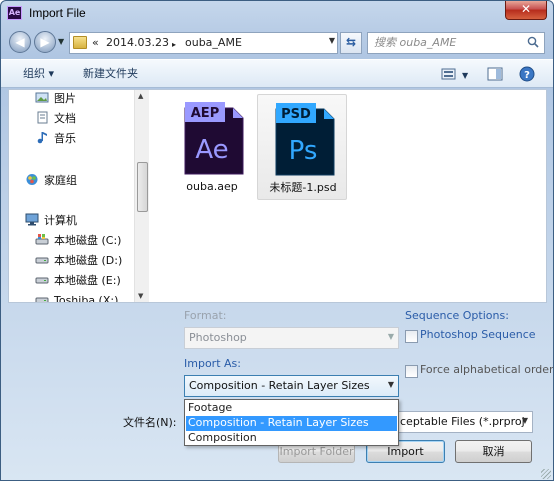 This screenshot has height=481, width=554. What do you see at coordinates (277, 14) in the screenshot?
I see `title-bar: Ae Import File ✕` at bounding box center [277, 14].